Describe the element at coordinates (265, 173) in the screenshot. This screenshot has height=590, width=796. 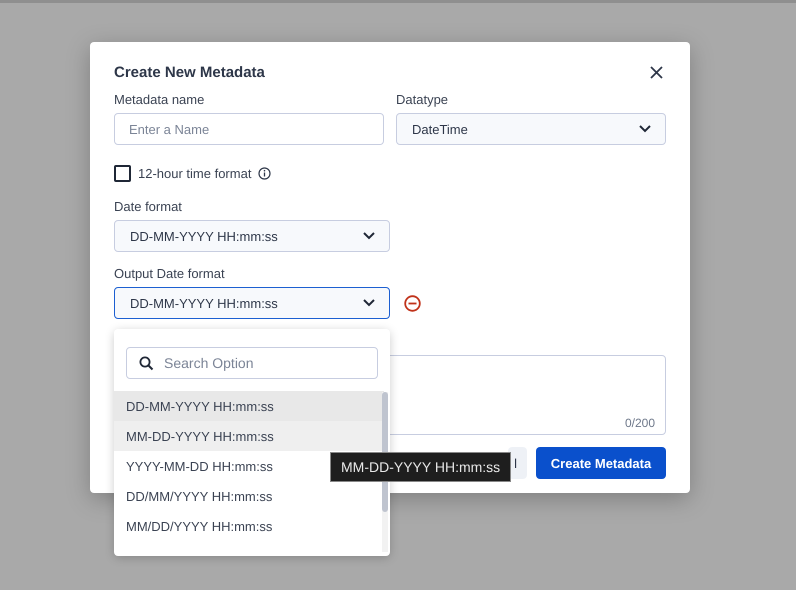
I see `info-icon` at that location.